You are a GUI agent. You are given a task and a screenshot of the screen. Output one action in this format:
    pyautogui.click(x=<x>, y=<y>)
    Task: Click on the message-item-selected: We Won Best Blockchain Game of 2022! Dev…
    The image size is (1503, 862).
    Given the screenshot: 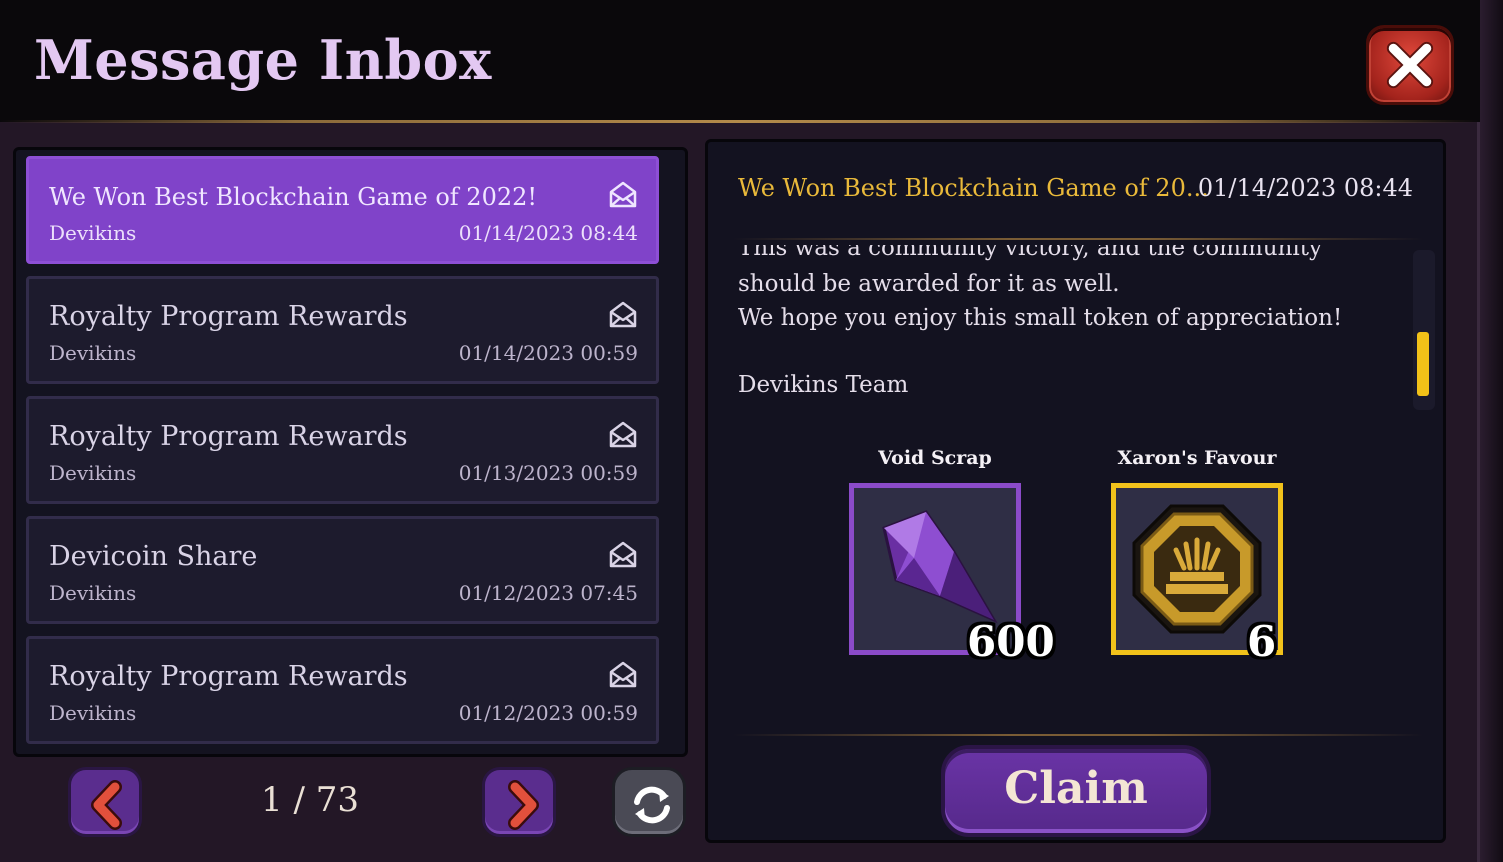 What is the action you would take?
    pyautogui.click(x=342, y=210)
    